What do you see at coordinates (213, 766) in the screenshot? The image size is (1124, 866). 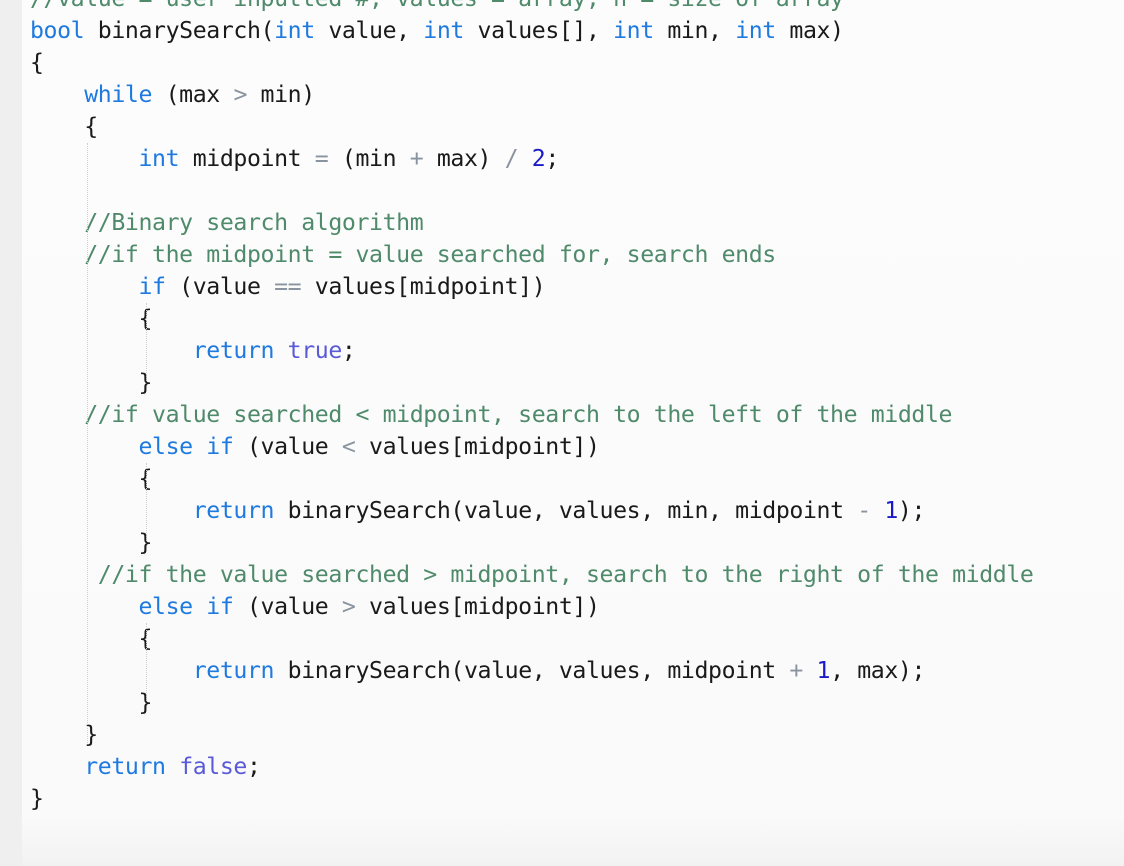 I see `literal: false` at bounding box center [213, 766].